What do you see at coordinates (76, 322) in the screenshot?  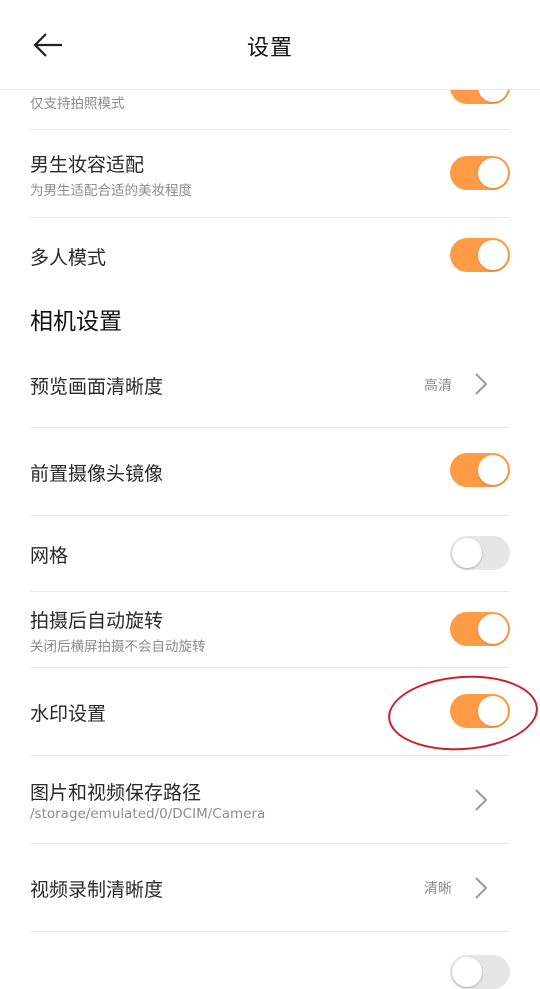 I see `section-title-camera: 相机设置` at bounding box center [76, 322].